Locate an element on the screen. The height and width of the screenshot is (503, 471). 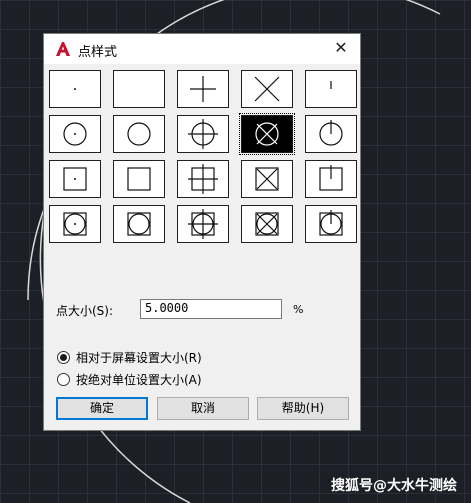
point-style-square-plus-icon is located at coordinates (203, 179).